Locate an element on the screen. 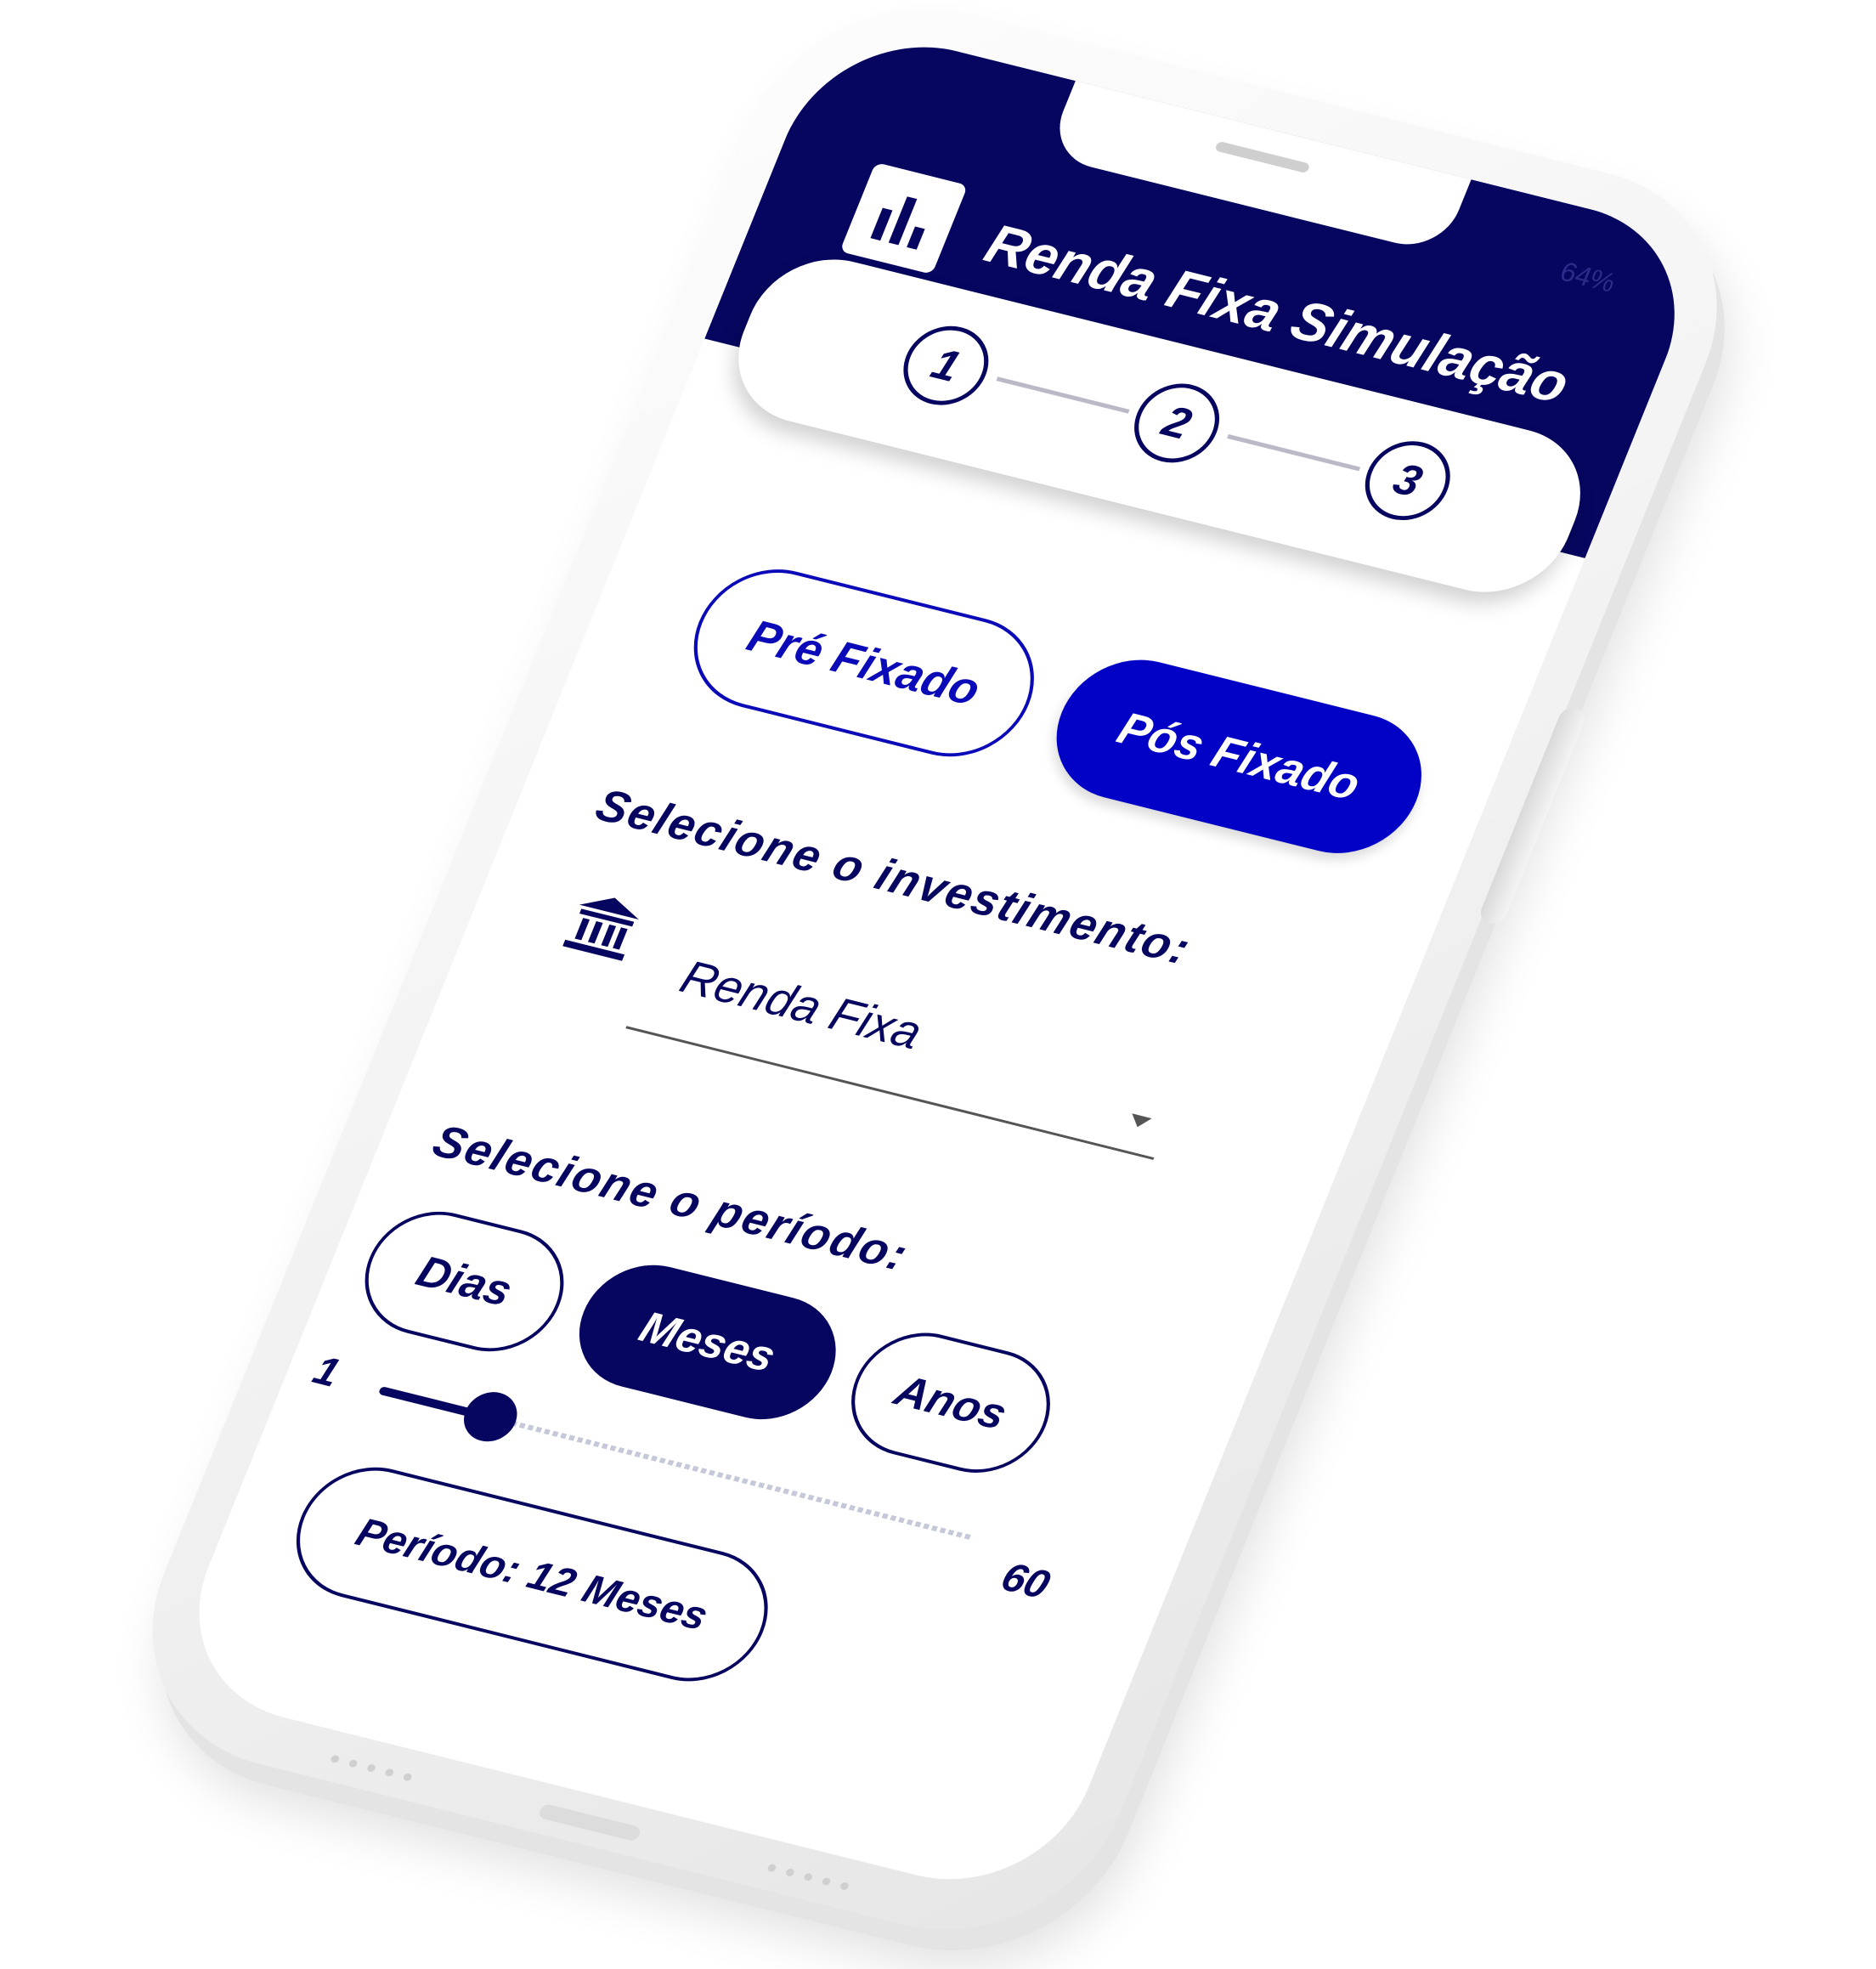 The height and width of the screenshot is (1969, 1876). investment-select-value: Renda Fixa is located at coordinates (801, 1004).